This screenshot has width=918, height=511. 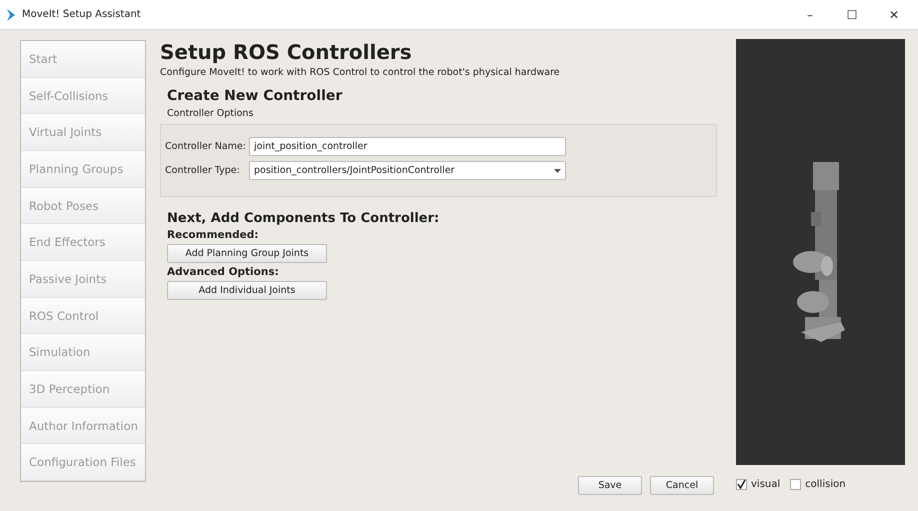 I want to click on caret-icon, so click(x=557, y=170).